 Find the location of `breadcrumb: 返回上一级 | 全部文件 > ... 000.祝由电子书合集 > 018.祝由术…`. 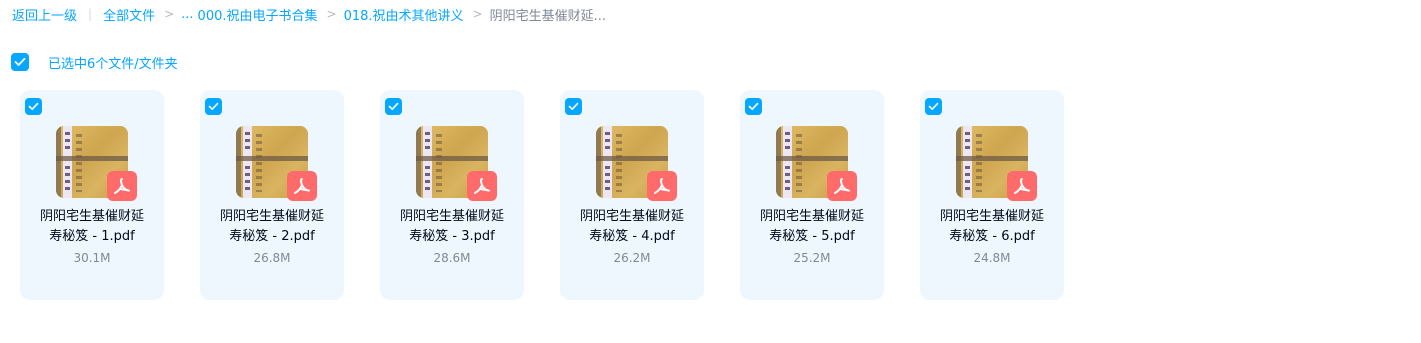

breadcrumb: 返回上一级 | 全部文件 > ... 000.祝由电子书合集 > 018.祝由术… is located at coordinates (309, 14).